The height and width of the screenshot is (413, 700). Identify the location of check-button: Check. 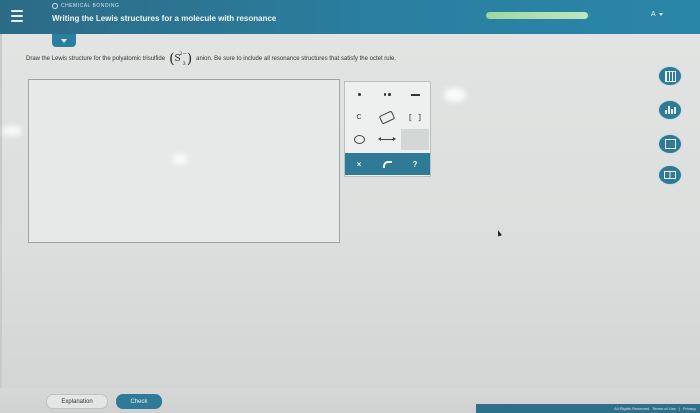
(139, 401).